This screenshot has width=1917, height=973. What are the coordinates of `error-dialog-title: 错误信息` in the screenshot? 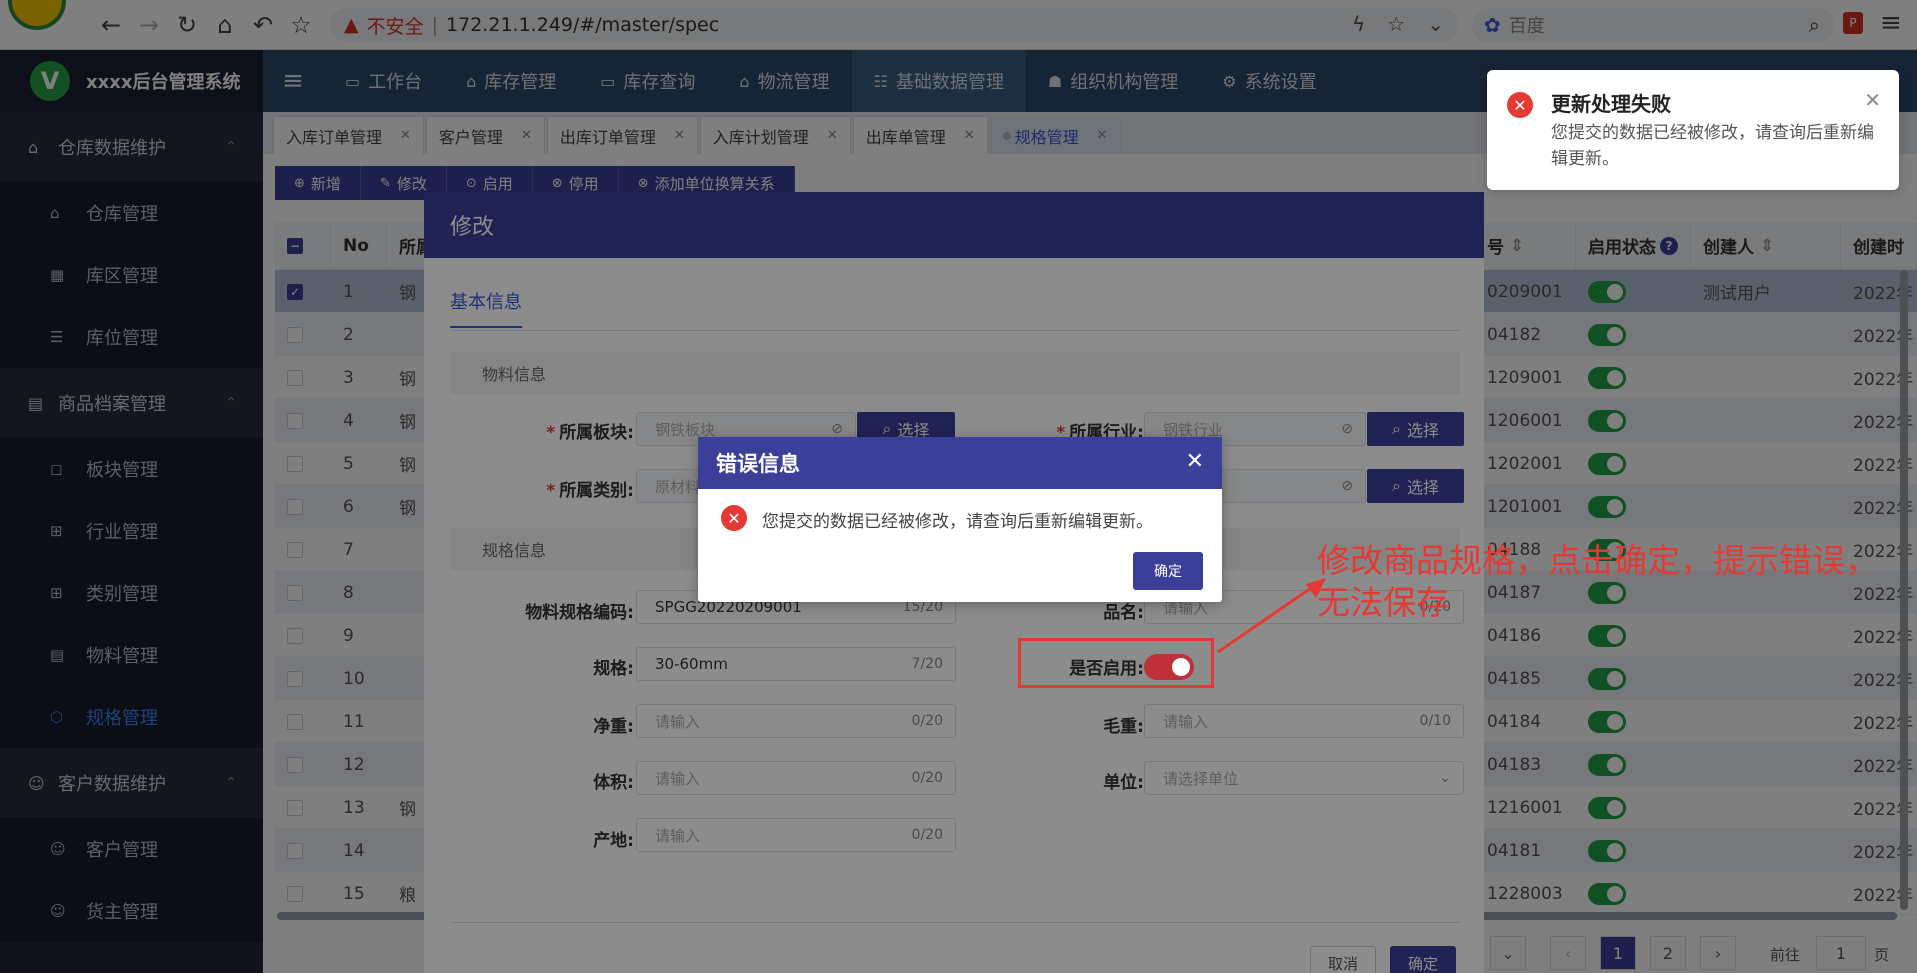 It's located at (960, 463).